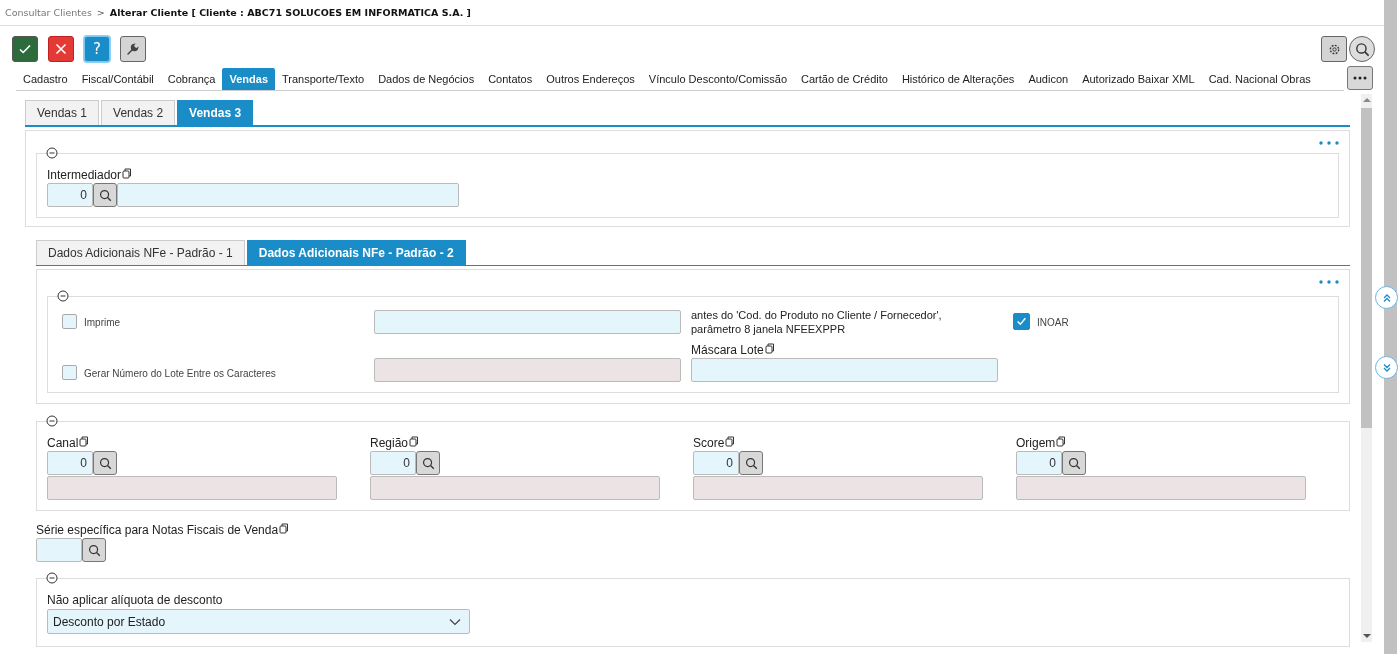  I want to click on tab: Autorizado Baixar XML, so click(1138, 79).